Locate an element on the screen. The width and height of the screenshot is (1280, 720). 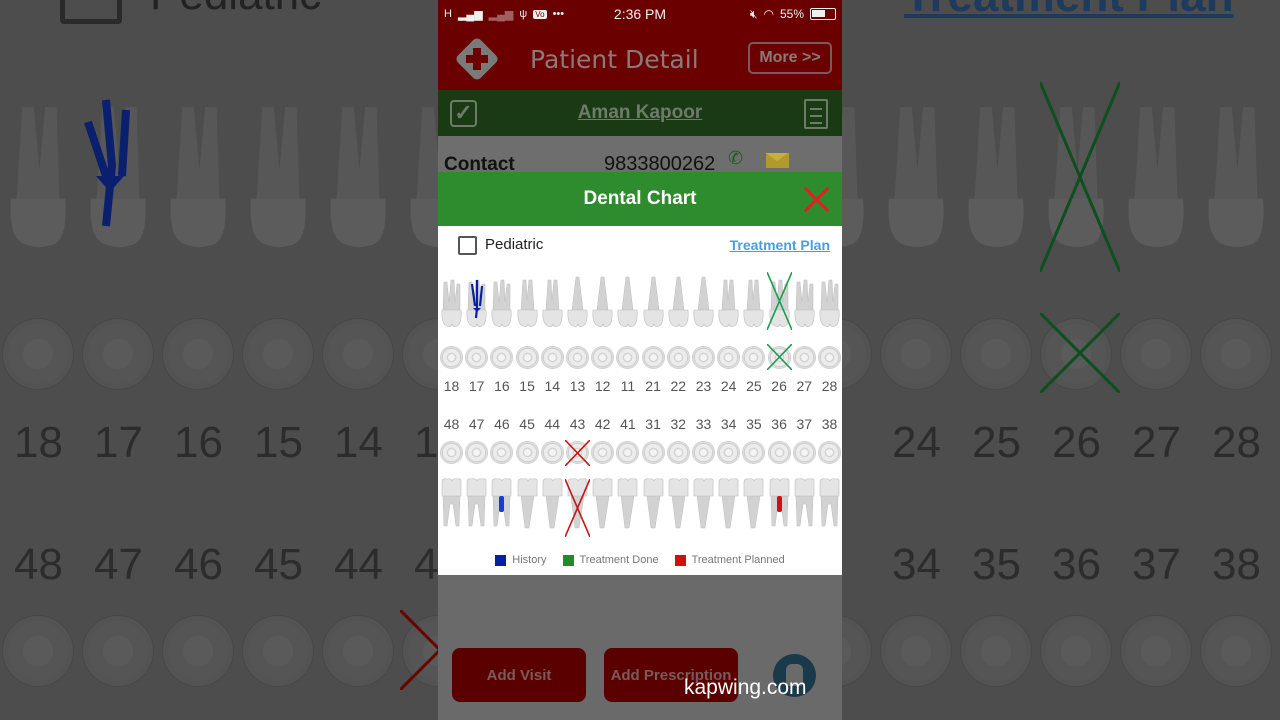
lower-numbers-row: 48 47 46 45 44 43 42 41 31 32 33 34 35 36 37 38 is located at coordinates (640, 426).